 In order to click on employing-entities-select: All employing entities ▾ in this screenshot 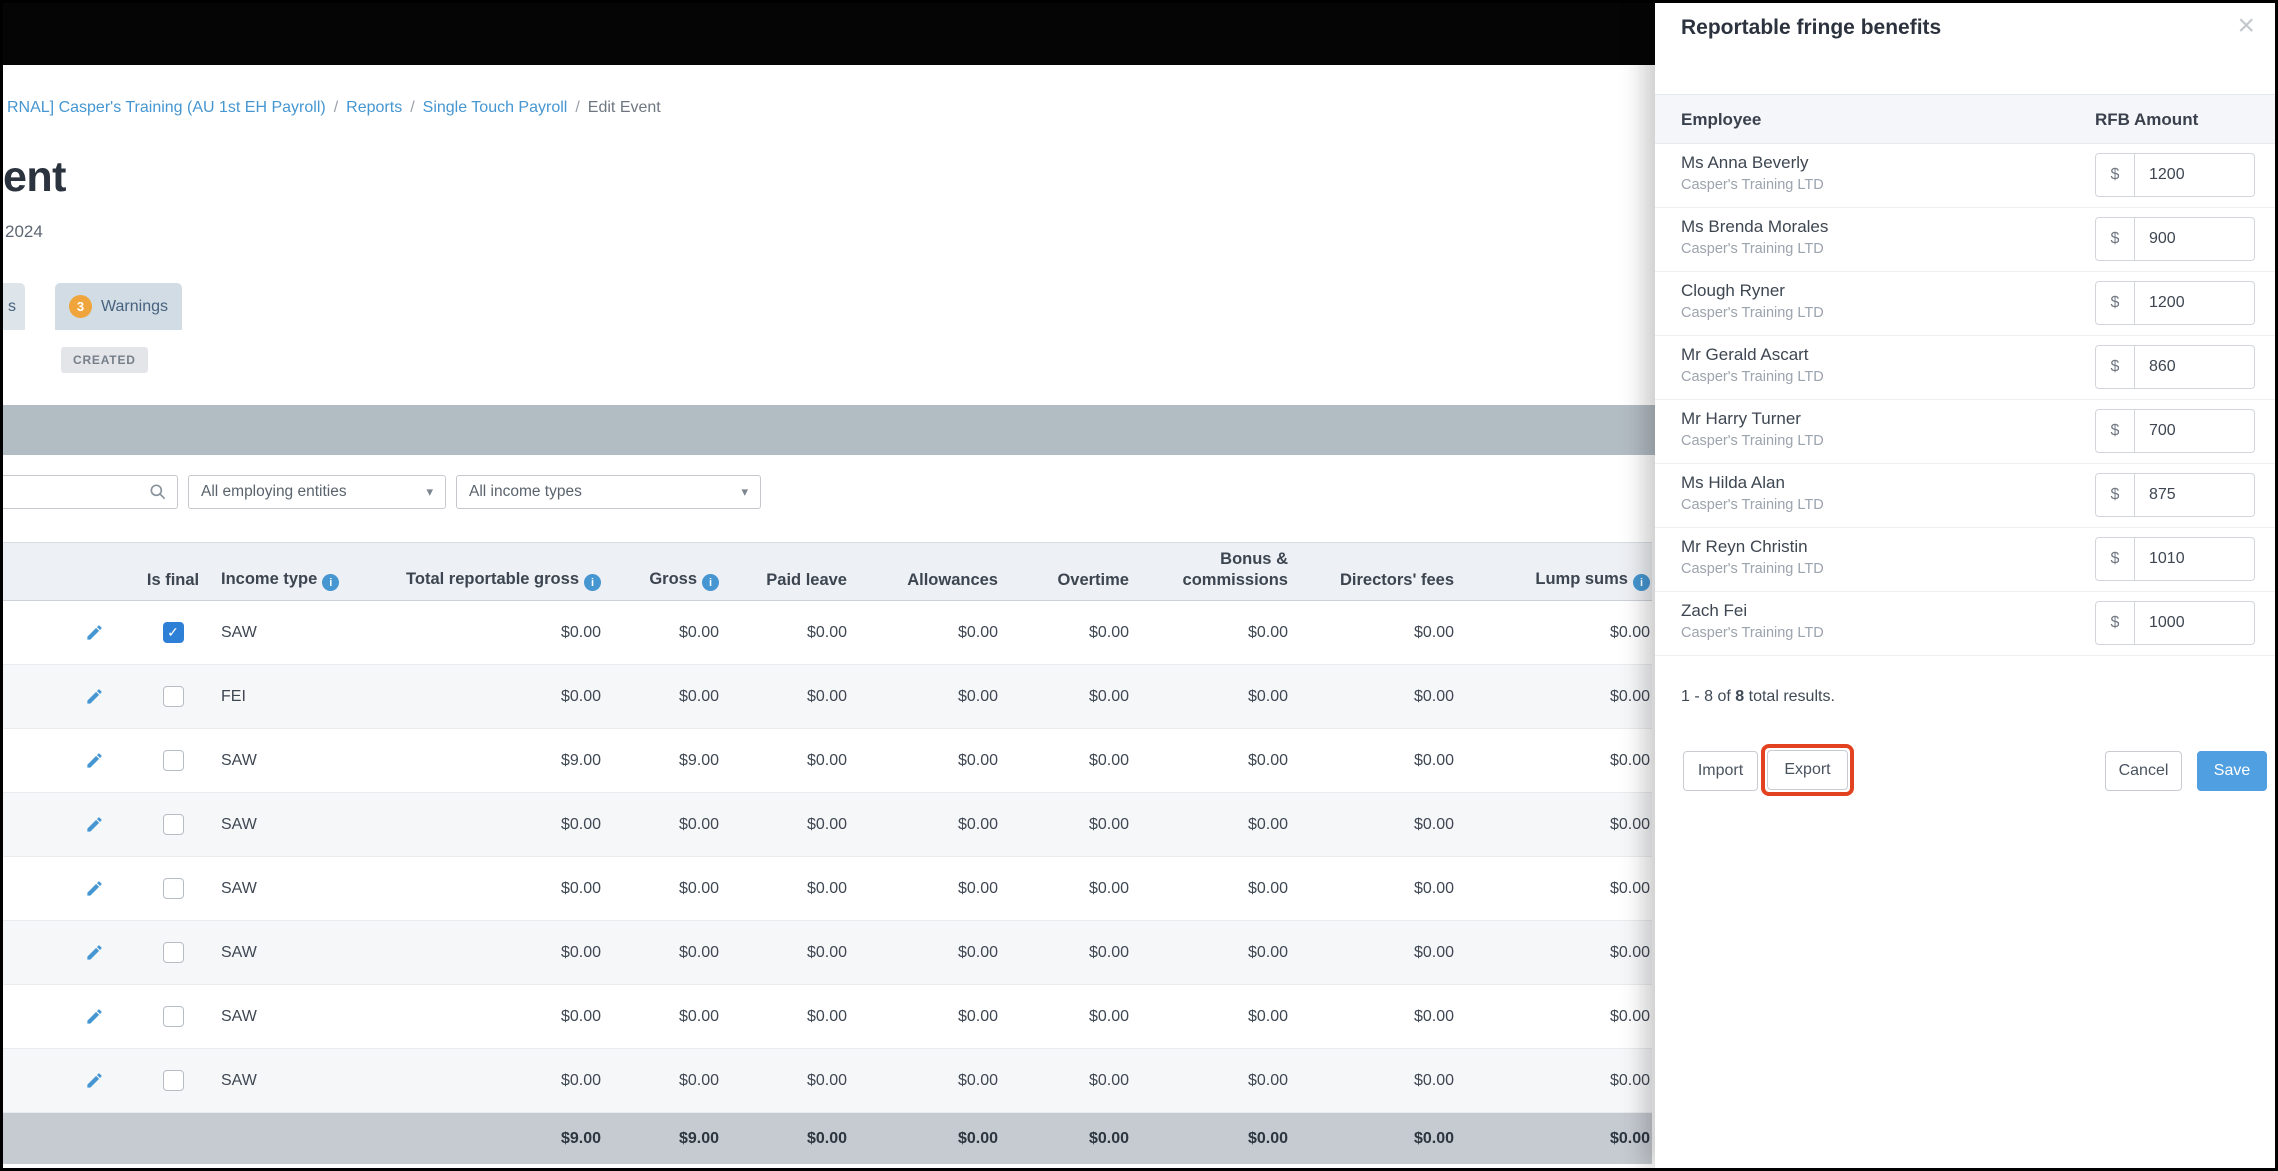, I will do `click(317, 492)`.